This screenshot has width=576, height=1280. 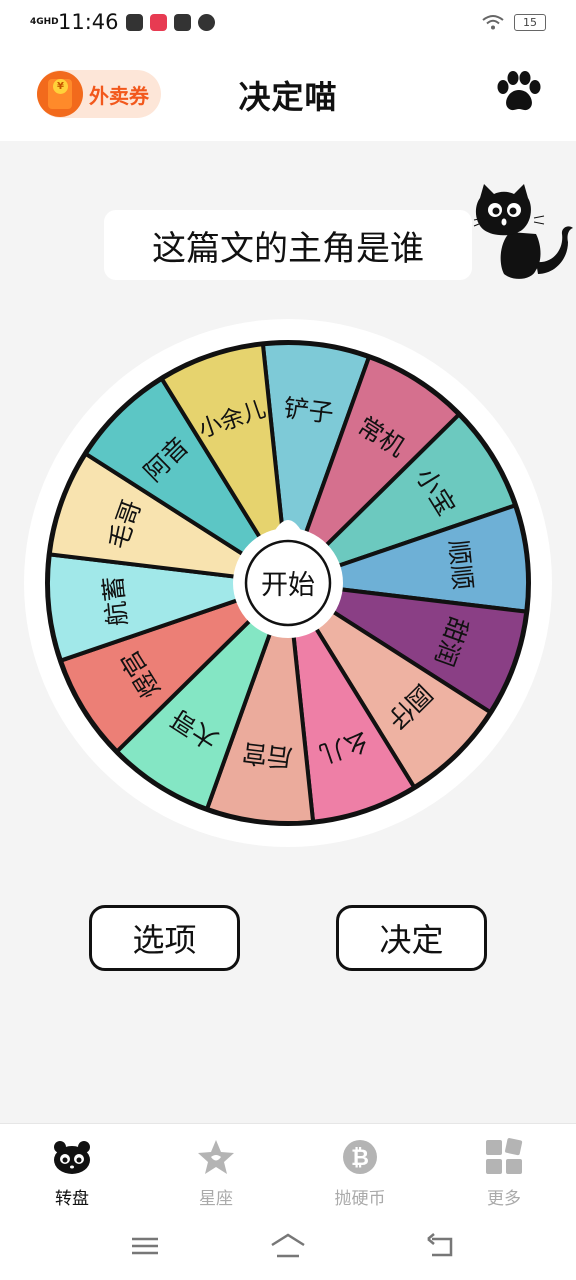 What do you see at coordinates (88, 22) in the screenshot?
I see `status-time: 11:46` at bounding box center [88, 22].